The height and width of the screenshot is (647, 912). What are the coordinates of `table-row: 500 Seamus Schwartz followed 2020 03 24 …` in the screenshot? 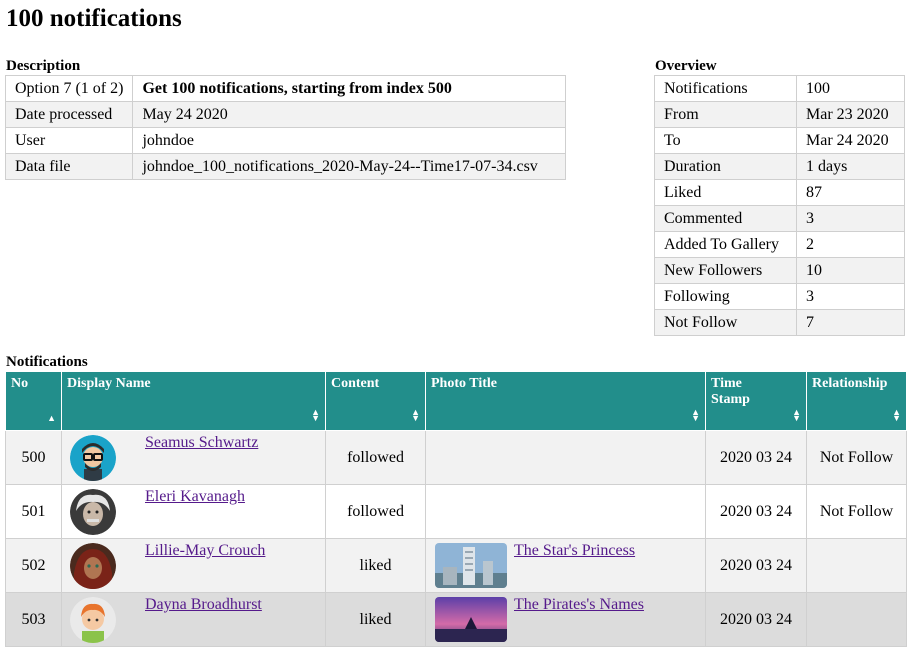 It's located at (456, 457).